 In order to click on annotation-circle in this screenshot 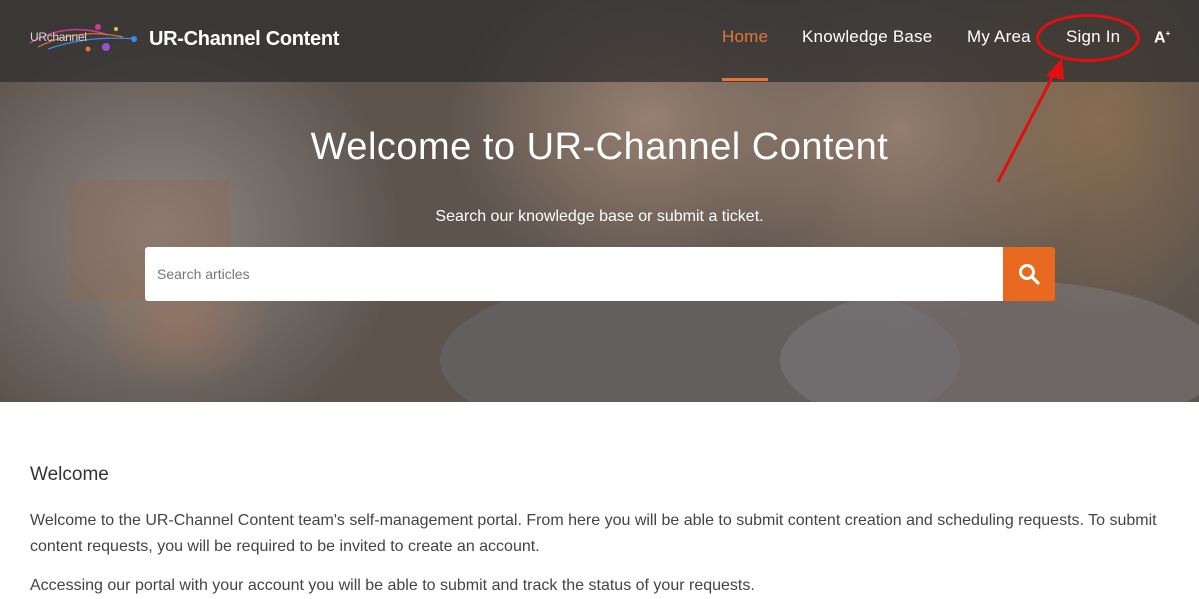, I will do `click(1088, 38)`.